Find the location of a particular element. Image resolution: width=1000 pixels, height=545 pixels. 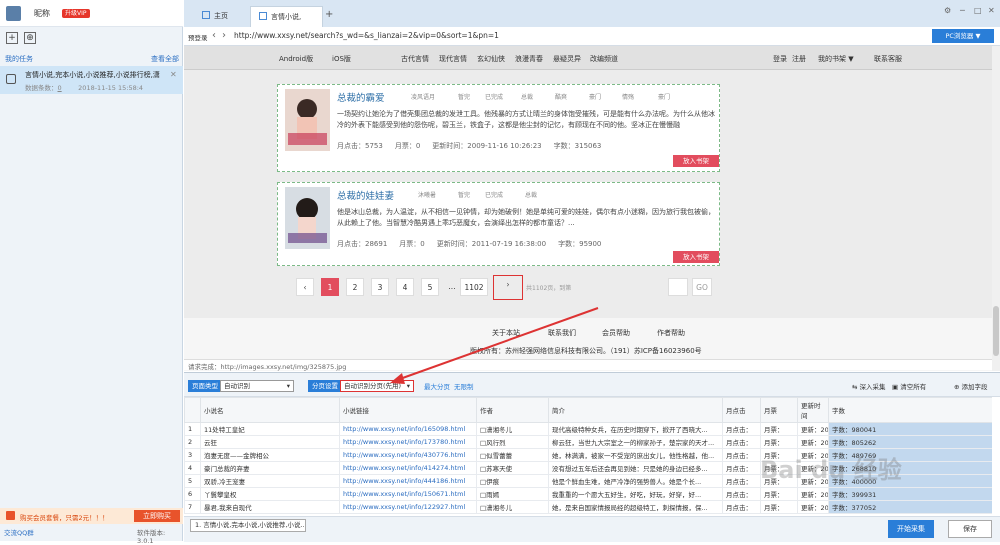

page-button: 4 is located at coordinates (405, 287).